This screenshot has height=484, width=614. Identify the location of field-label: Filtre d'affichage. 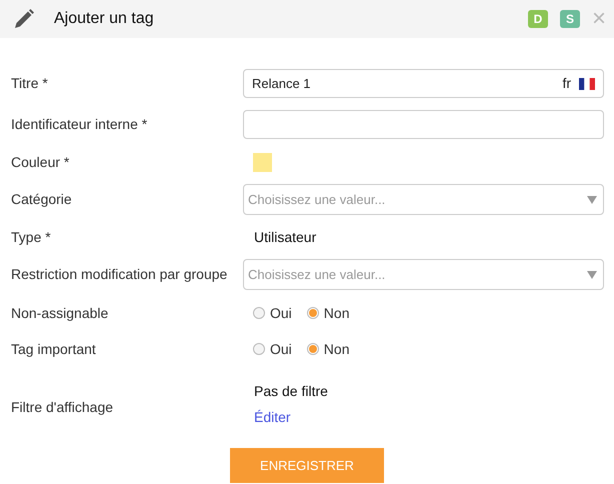
(62, 407).